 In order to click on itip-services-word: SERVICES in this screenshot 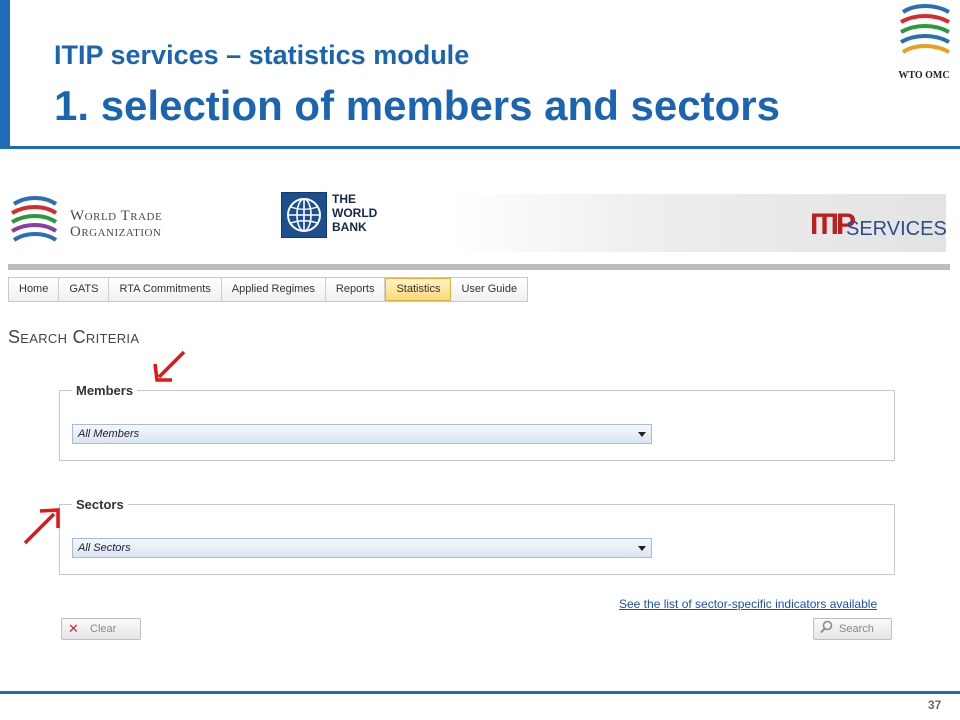, I will do `click(896, 229)`.